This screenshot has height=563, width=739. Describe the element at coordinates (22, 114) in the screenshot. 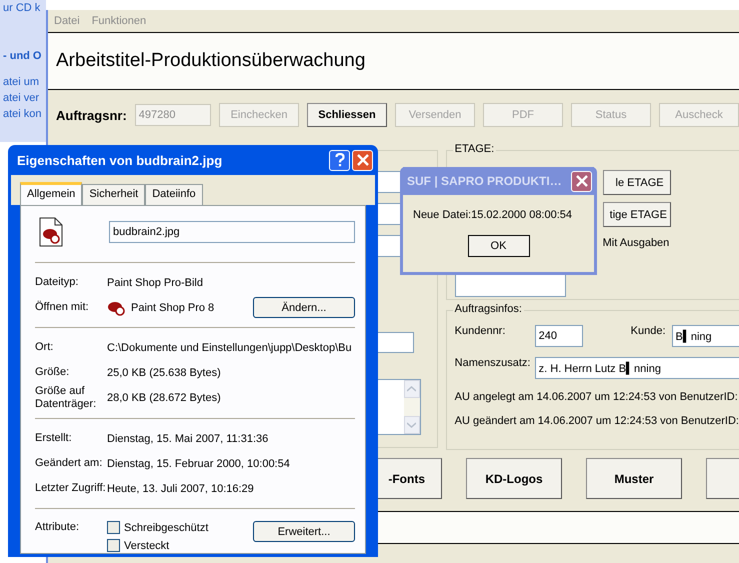

I see `window-text: atei kon` at that location.